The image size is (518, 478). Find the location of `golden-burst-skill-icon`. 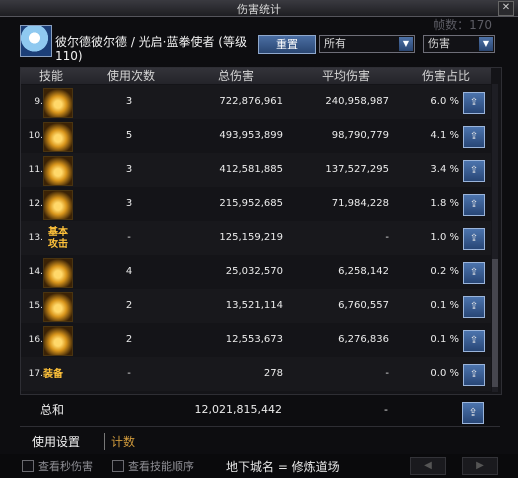

golden-burst-skill-icon is located at coordinates (58, 340).